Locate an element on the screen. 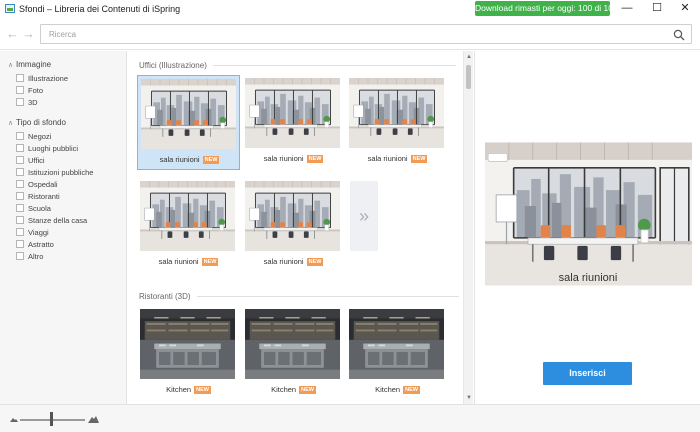 Image resolution: width=700 pixels, height=432 pixels. filter-group-tipo-di-sfondo: ∧ Tipo di sfondo is located at coordinates (37, 122).